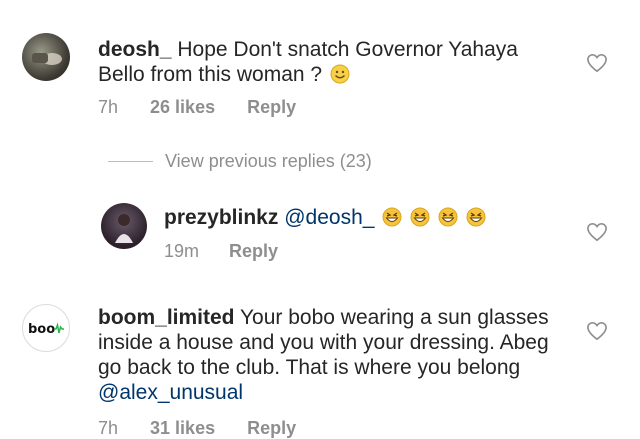 The image size is (640, 439). Describe the element at coordinates (268, 161) in the screenshot. I see `view-previous-replies-label: View previous replies (23)` at that location.